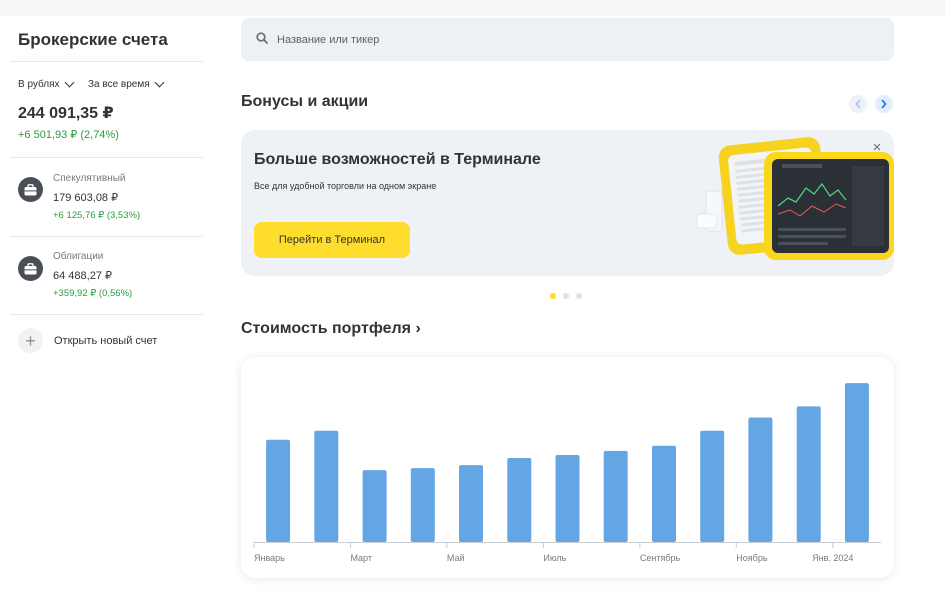  Describe the element at coordinates (119, 84) in the screenshot. I see `period-filter-label: За все время` at that location.